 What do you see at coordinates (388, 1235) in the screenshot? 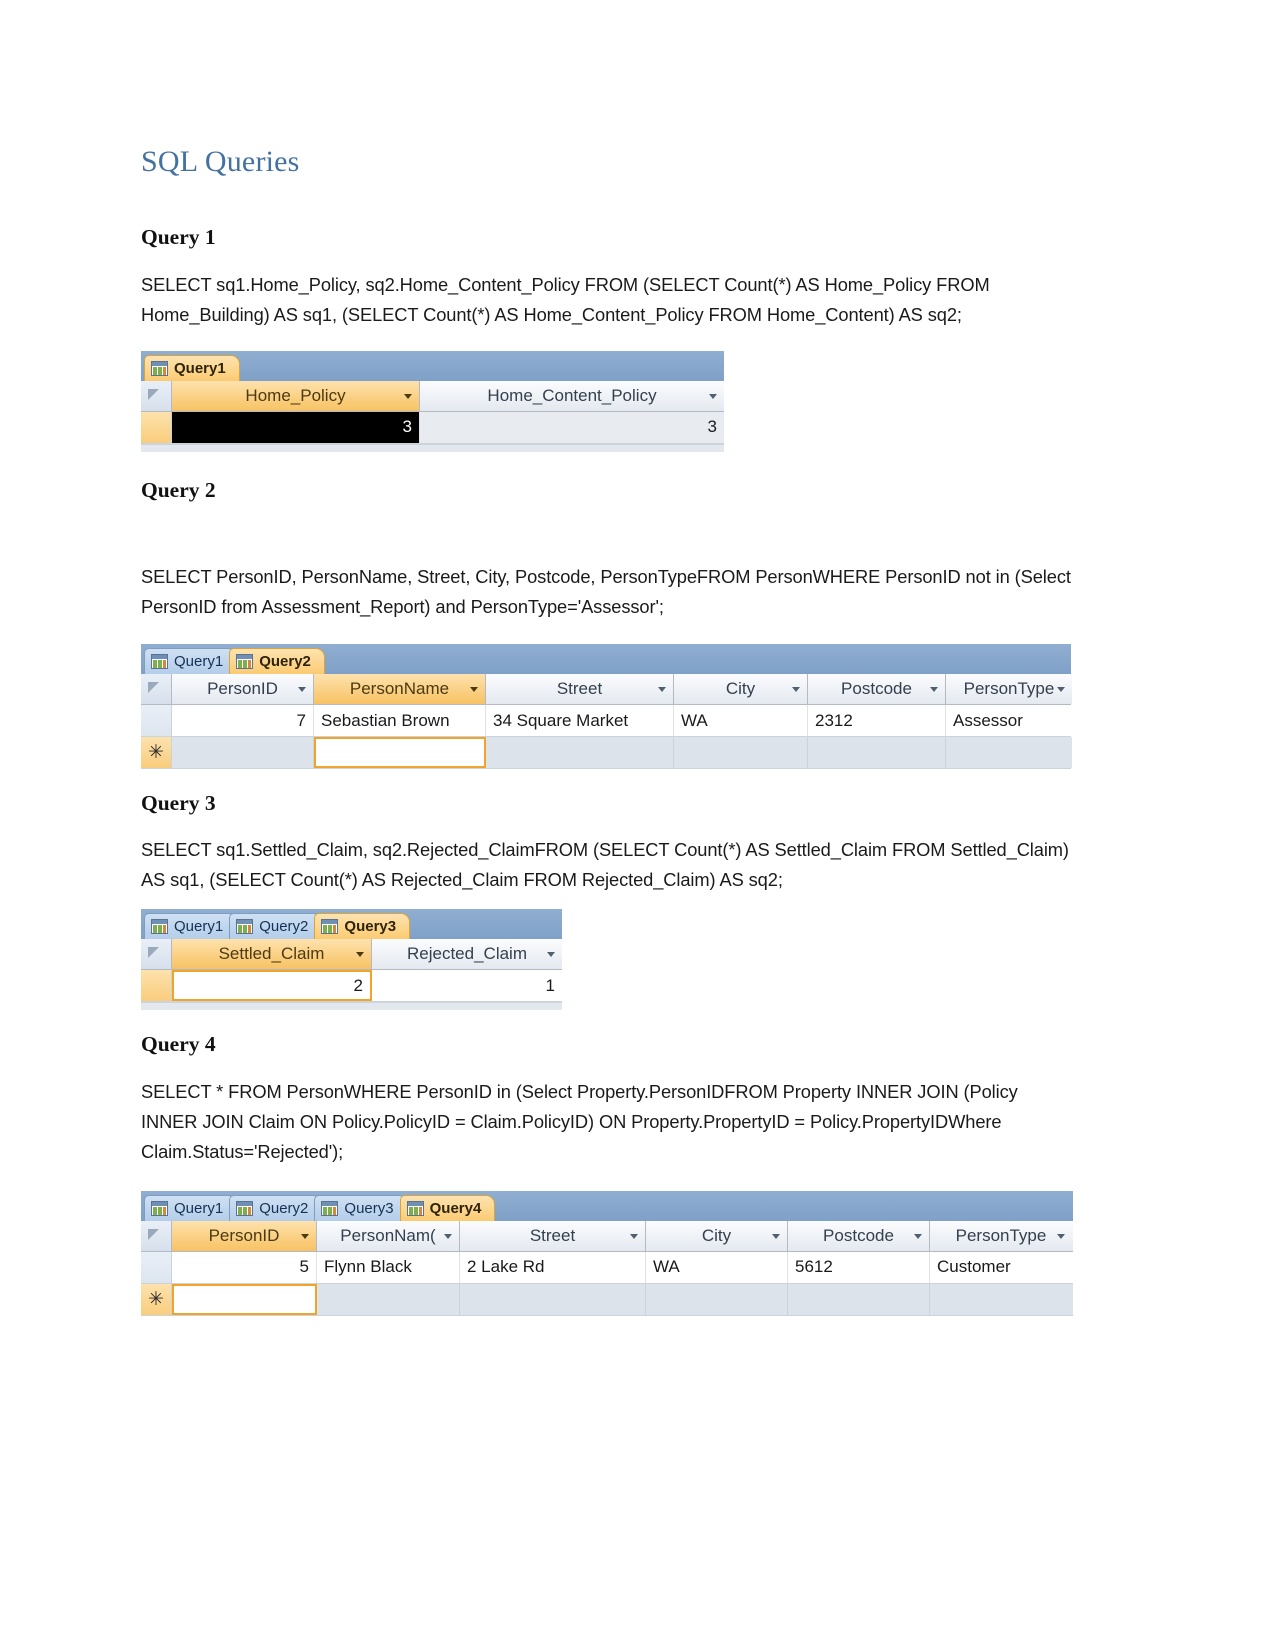
I see `column-header-personname: PersonNam(` at bounding box center [388, 1235].